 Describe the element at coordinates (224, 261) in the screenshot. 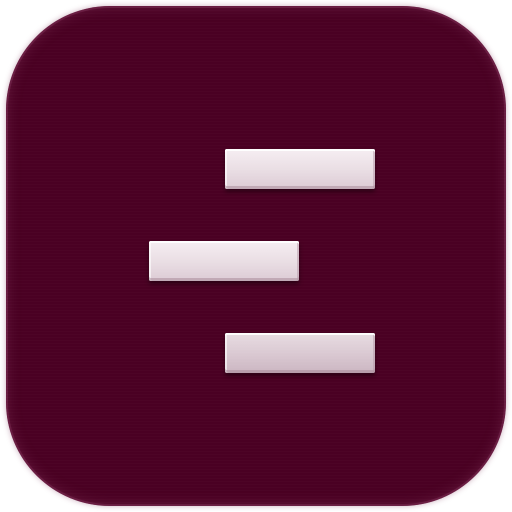

I see `bar-middle` at that location.